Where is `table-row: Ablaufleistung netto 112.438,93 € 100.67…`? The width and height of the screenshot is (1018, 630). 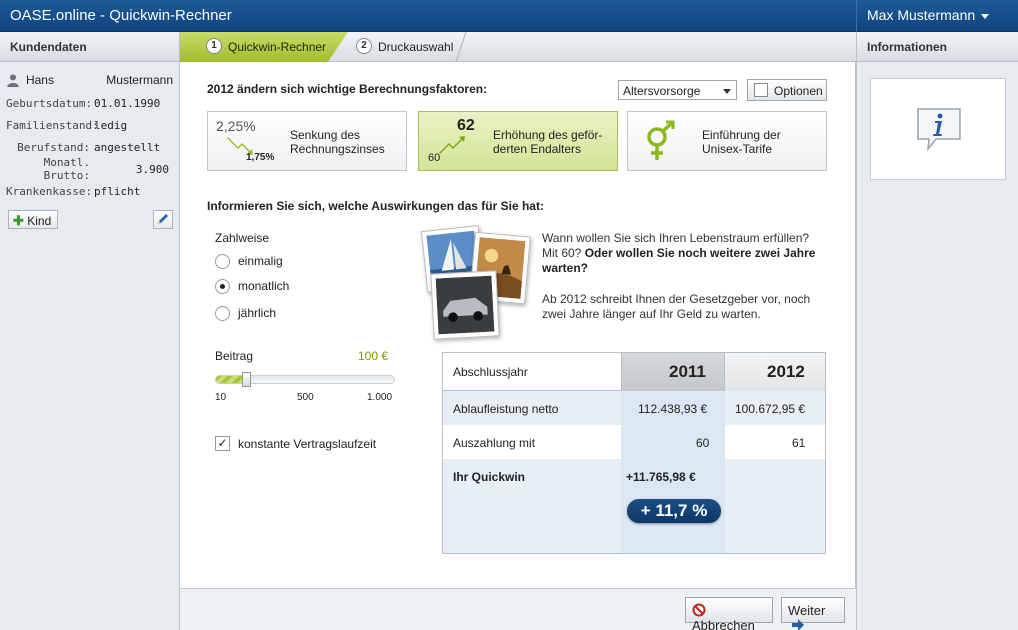 table-row: Ablaufleistung netto 112.438,93 € 100.67… is located at coordinates (634, 408).